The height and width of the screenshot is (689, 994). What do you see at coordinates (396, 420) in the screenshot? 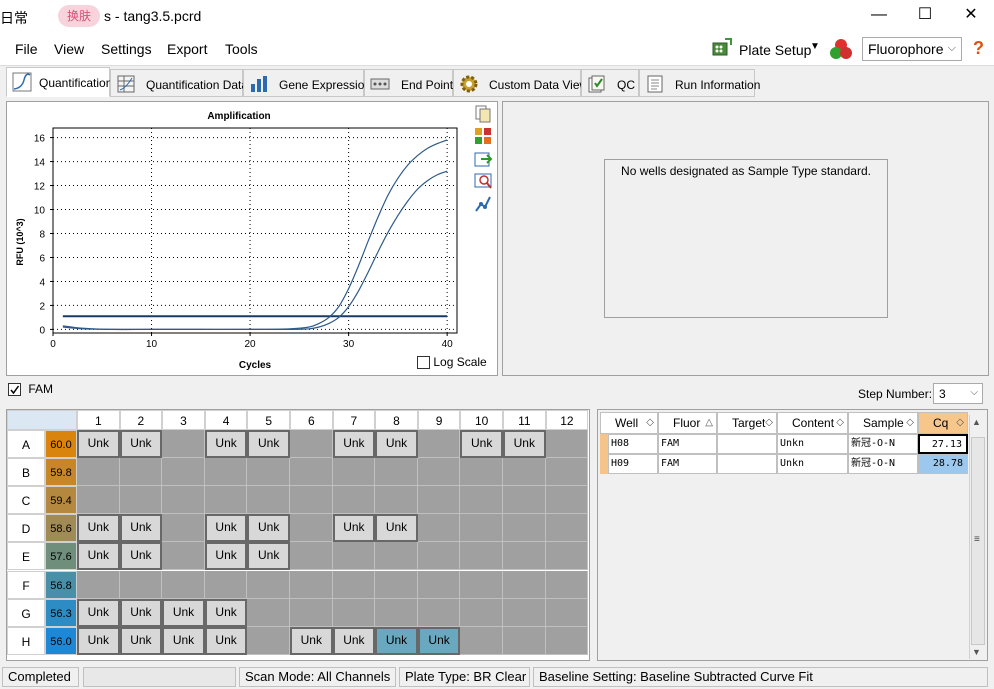
I see `plate-column-header: 8` at bounding box center [396, 420].